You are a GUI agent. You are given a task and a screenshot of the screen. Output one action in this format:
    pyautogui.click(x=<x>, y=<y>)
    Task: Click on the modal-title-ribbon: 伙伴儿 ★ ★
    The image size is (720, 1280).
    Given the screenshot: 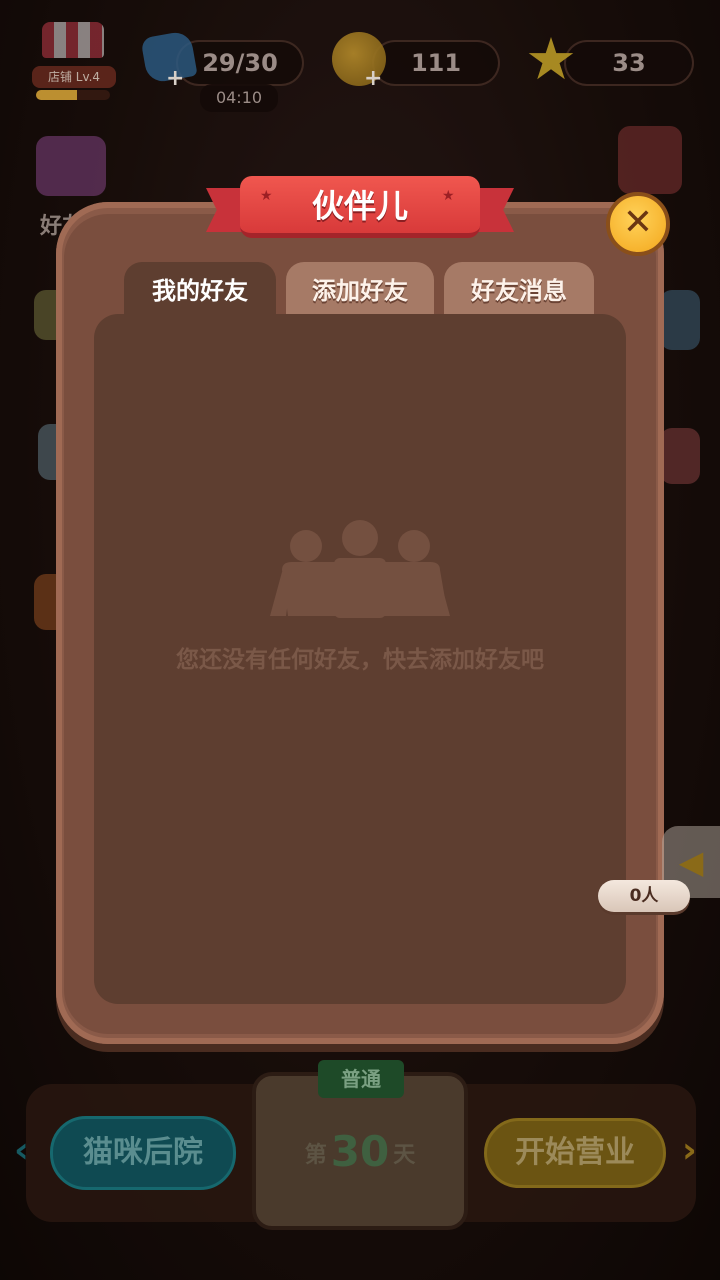 What is the action you would take?
    pyautogui.click(x=360, y=208)
    